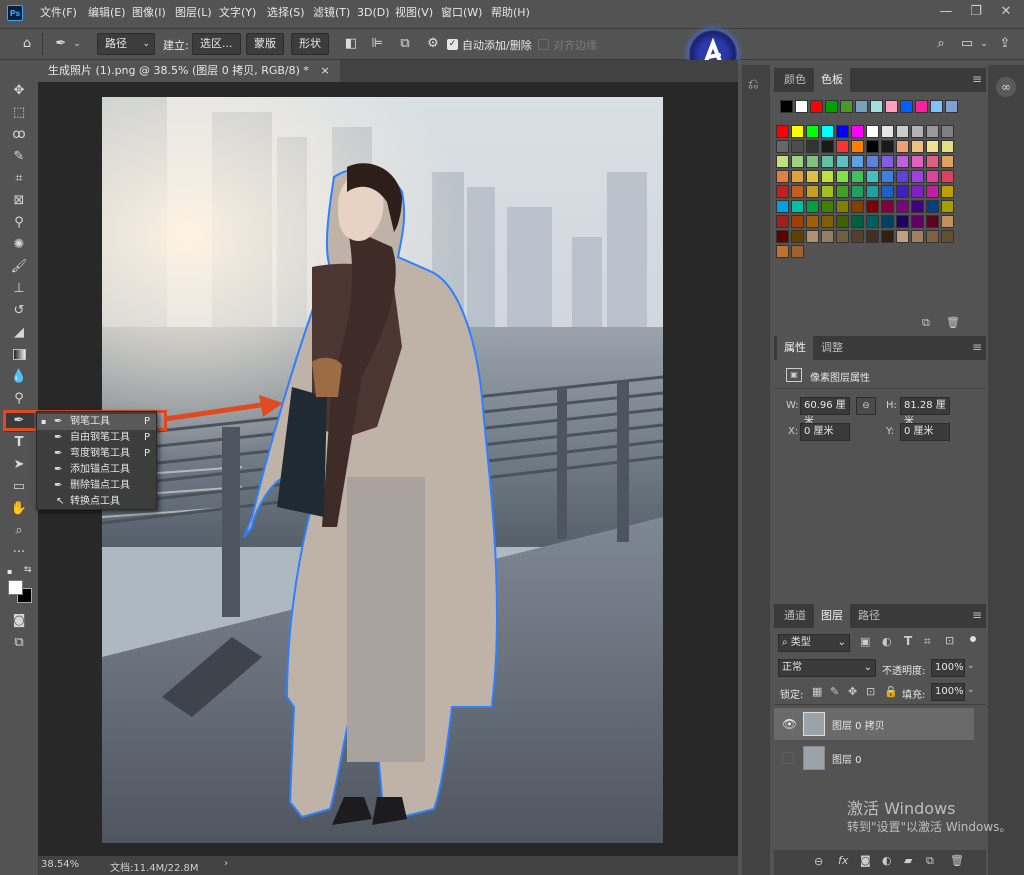 The height and width of the screenshot is (875, 1024). I want to click on lock-position-icon: ✥, so click(852, 691).